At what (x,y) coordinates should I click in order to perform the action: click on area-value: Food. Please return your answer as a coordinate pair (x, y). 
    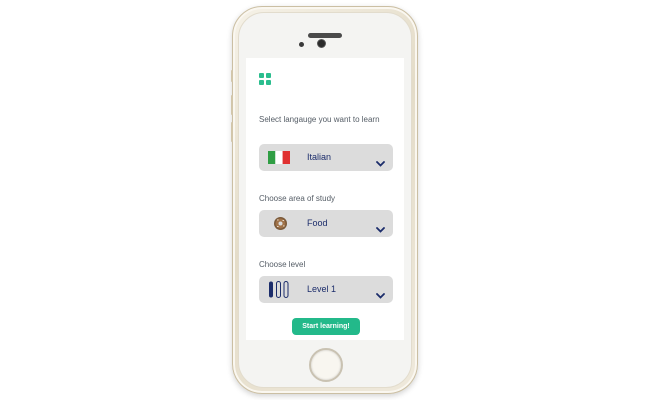
    Looking at the image, I should click on (317, 223).